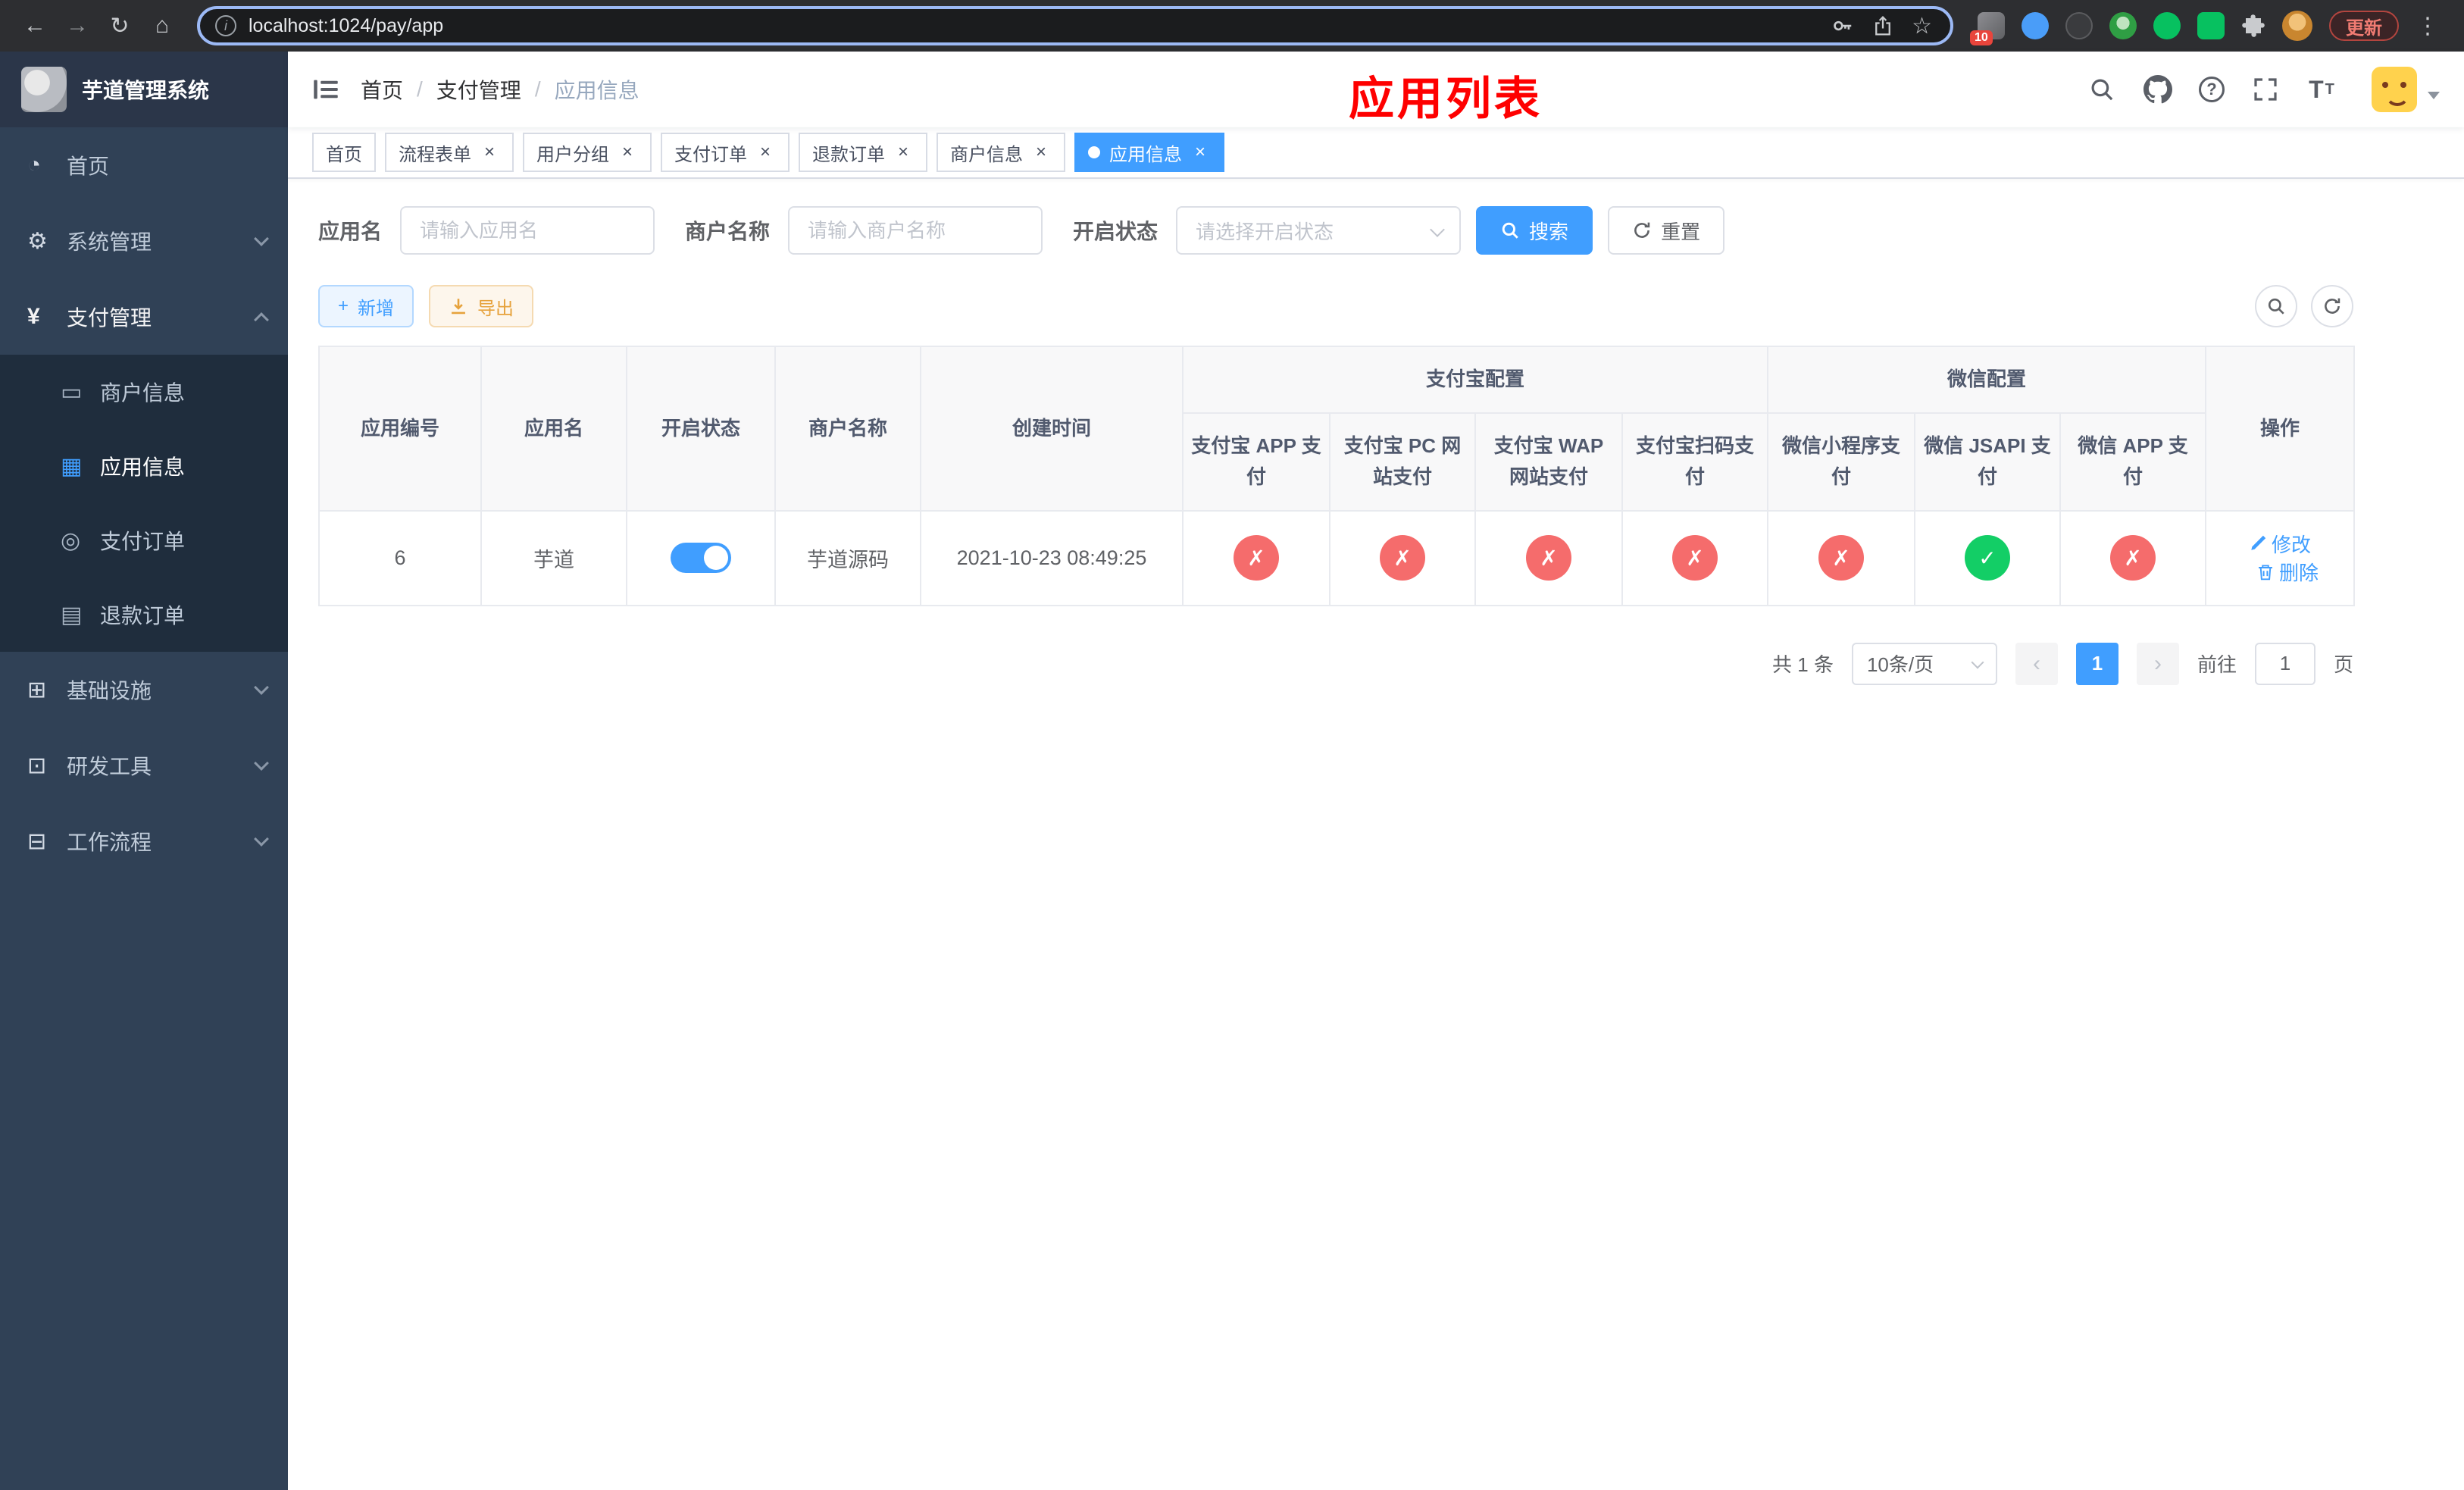  Describe the element at coordinates (1052, 429) in the screenshot. I see `col-header-created: 创建时间` at that location.